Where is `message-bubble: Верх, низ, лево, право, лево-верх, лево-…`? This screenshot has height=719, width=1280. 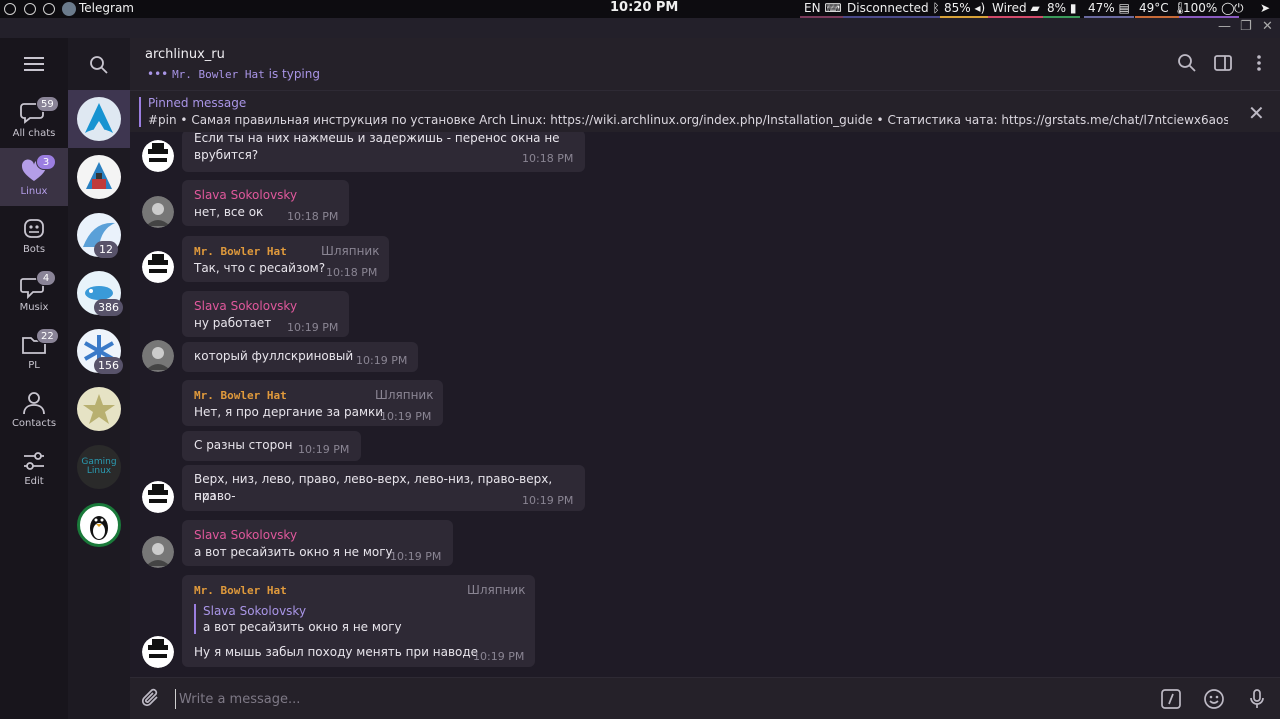
message-bubble: Верх, низ, лево, право, лево-верх, лево-… is located at coordinates (383, 488).